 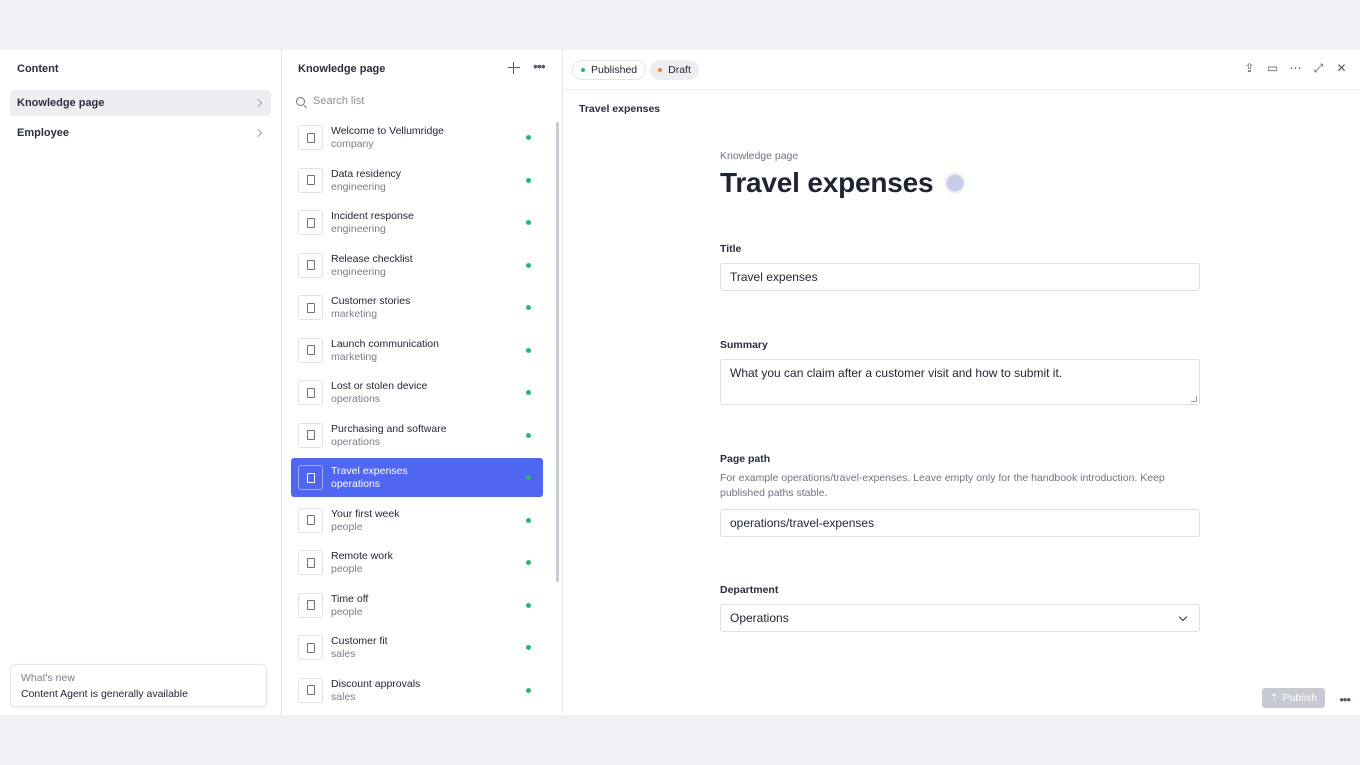 I want to click on summary-label: Summary, so click(x=744, y=345).